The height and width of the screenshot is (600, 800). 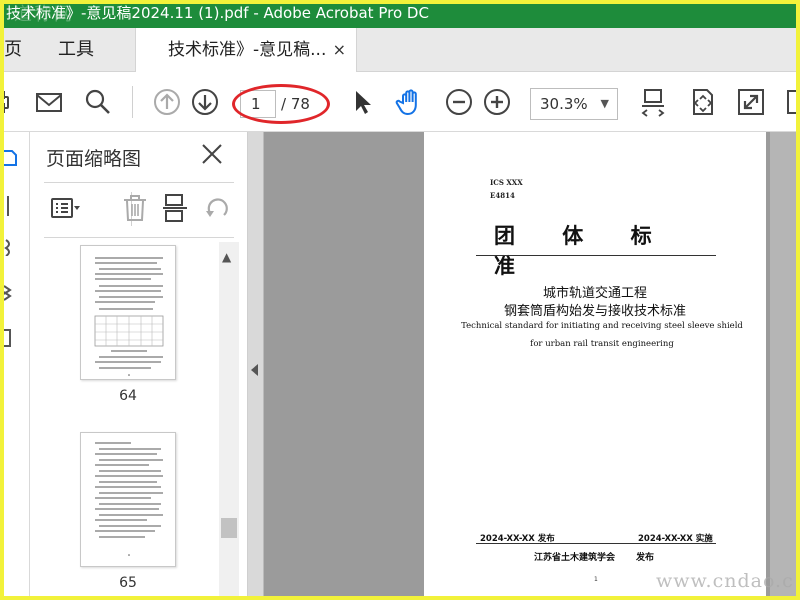 What do you see at coordinates (10, 292) in the screenshot?
I see `layers-nav-icon` at bounding box center [10, 292].